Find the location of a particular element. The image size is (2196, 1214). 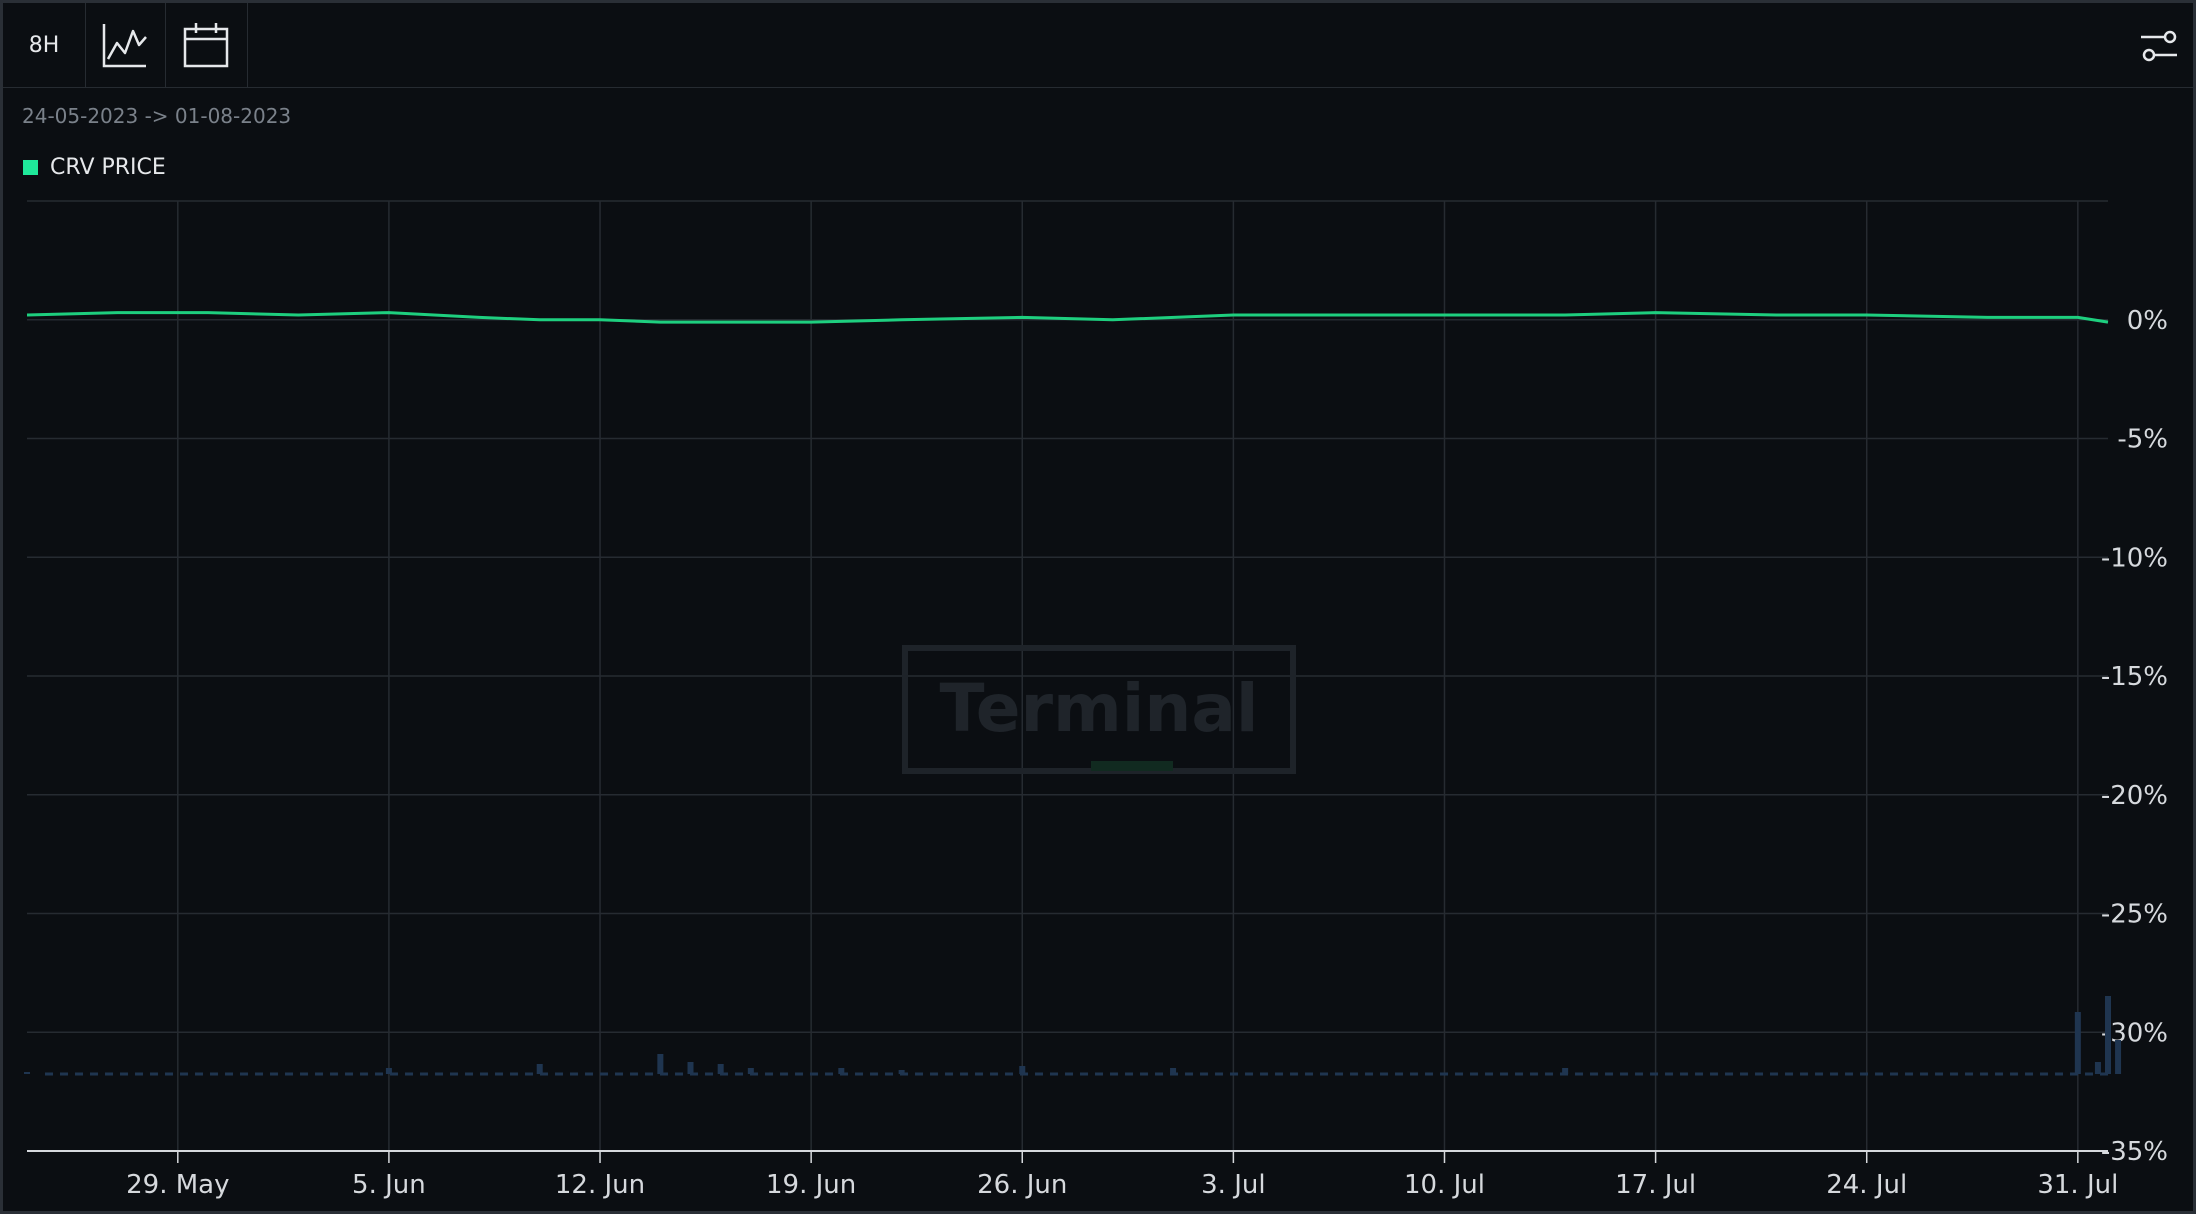

x-tick-label: 3. Jul is located at coordinates (1233, 1185).